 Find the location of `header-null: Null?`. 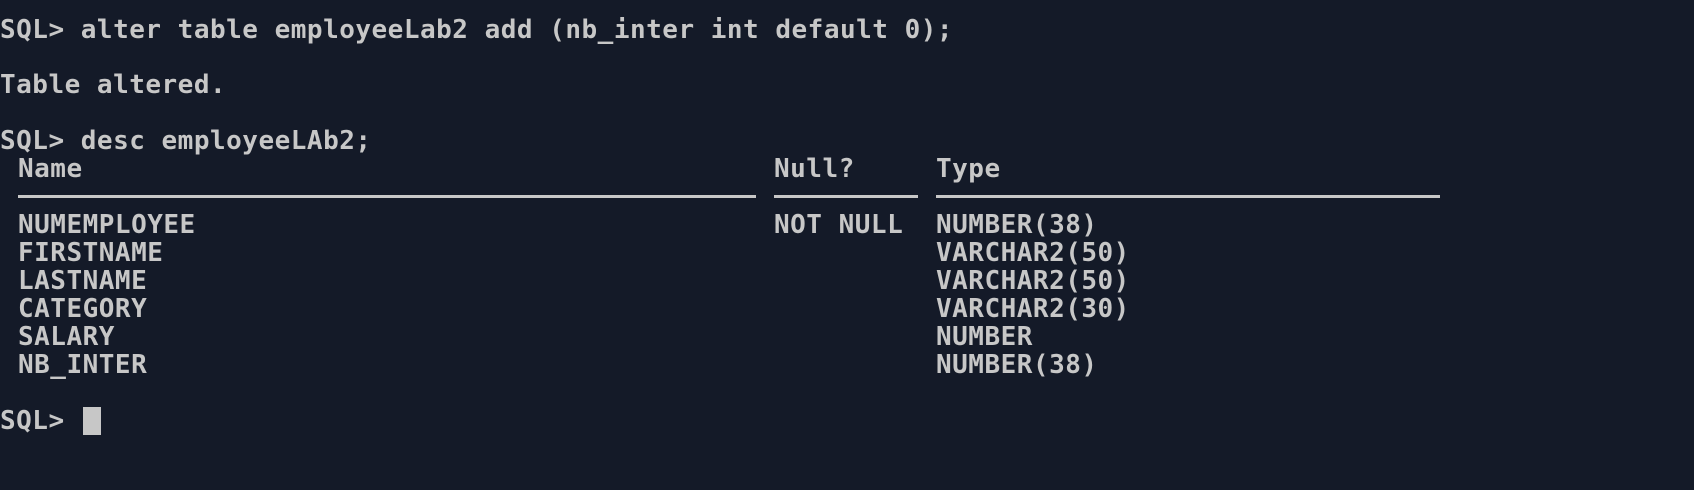

header-null: Null? is located at coordinates (814, 169).